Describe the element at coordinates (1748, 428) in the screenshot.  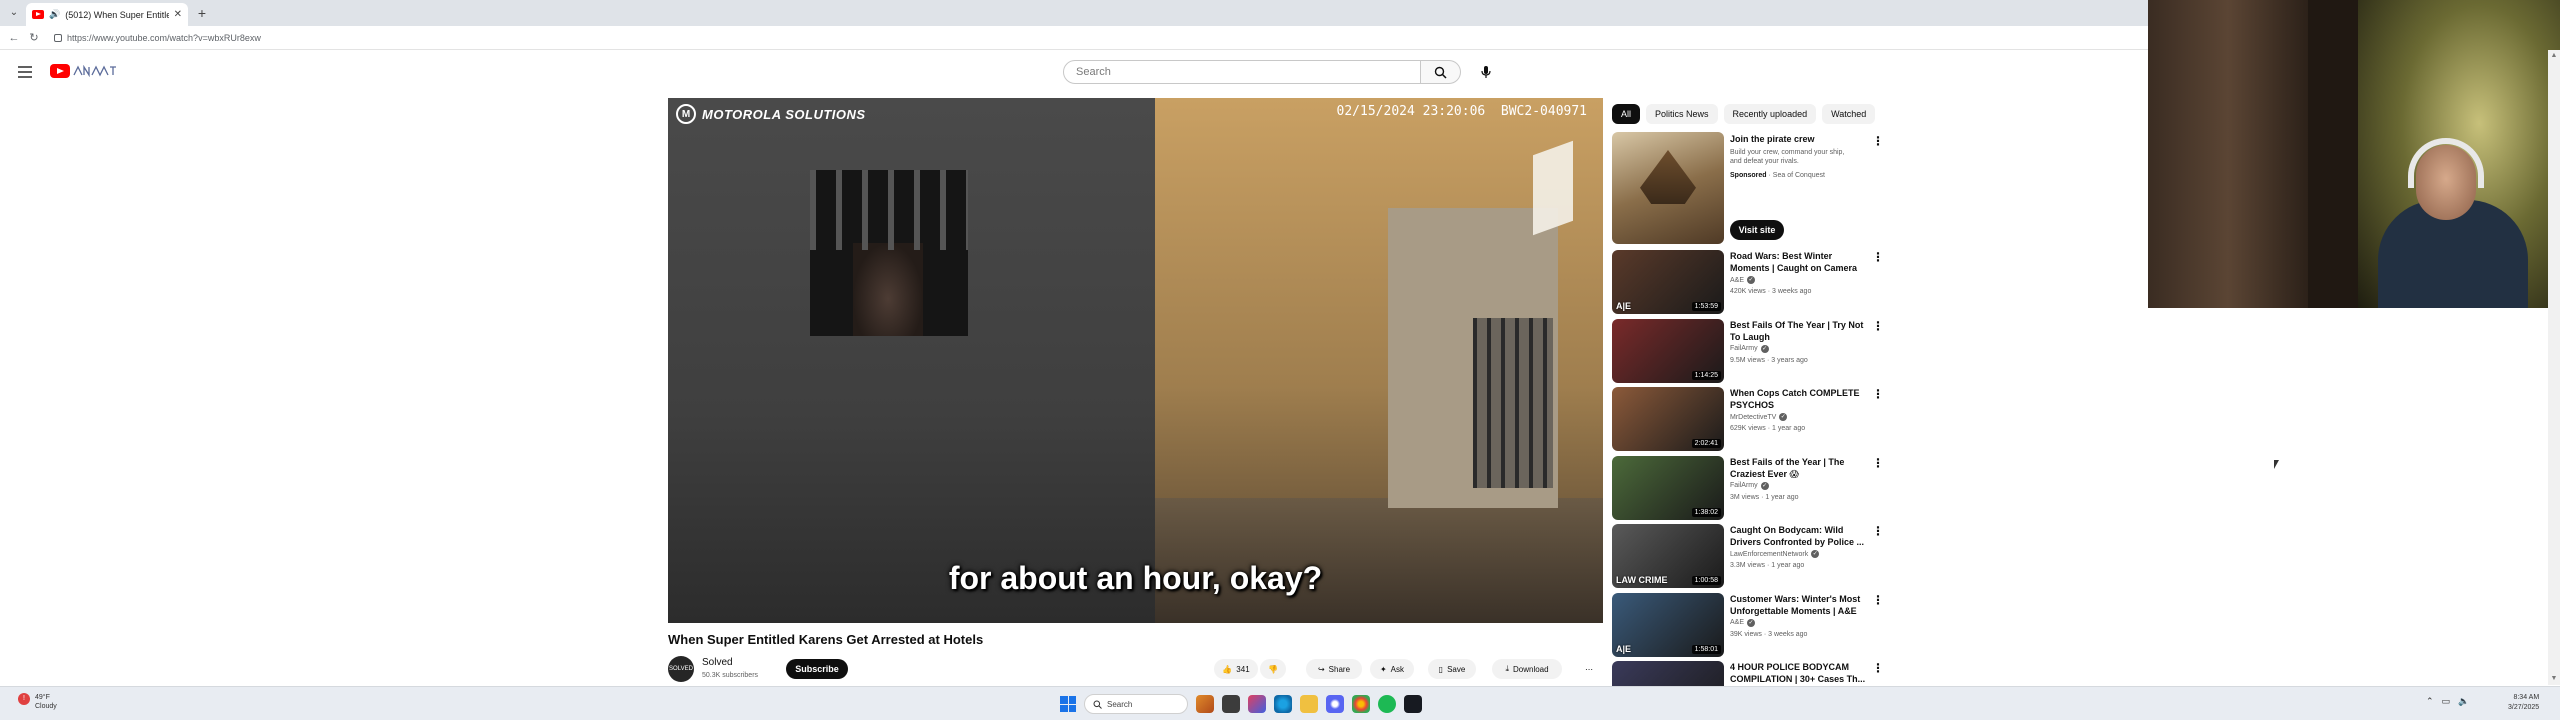
I see `view-count: 629K views` at that location.